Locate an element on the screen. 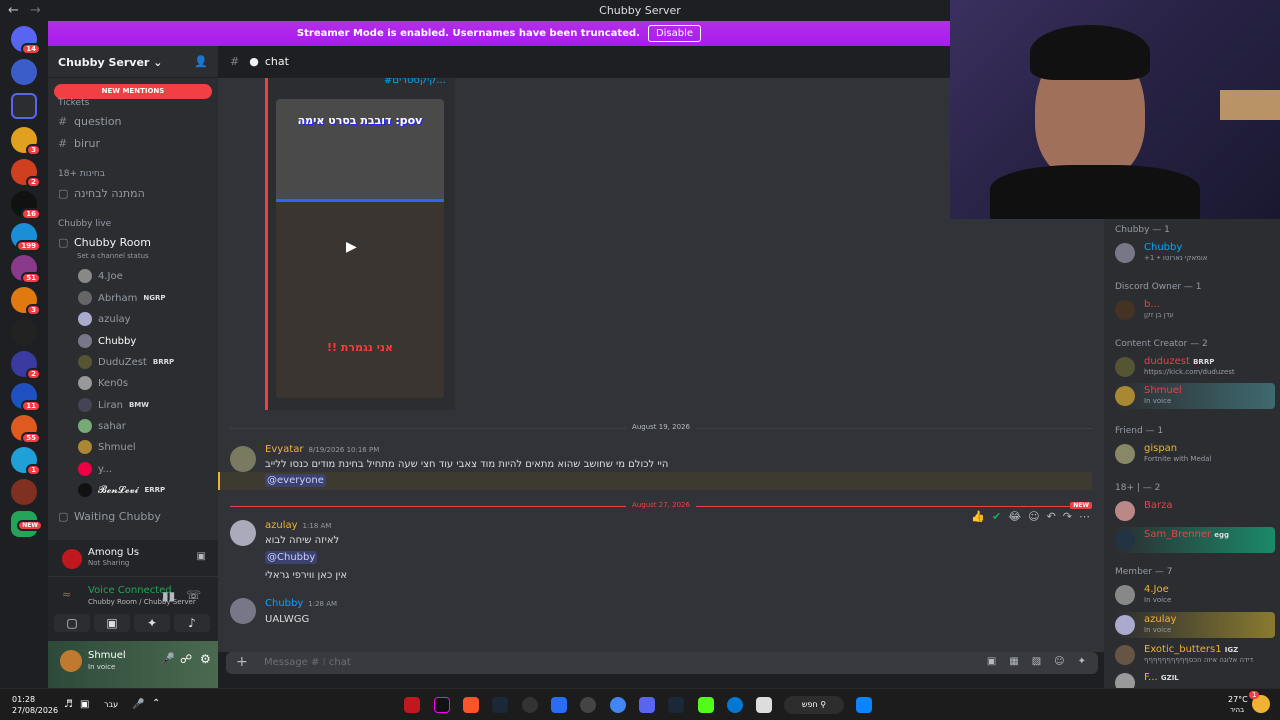  screen-share-icon: ▣ is located at coordinates (201, 556).